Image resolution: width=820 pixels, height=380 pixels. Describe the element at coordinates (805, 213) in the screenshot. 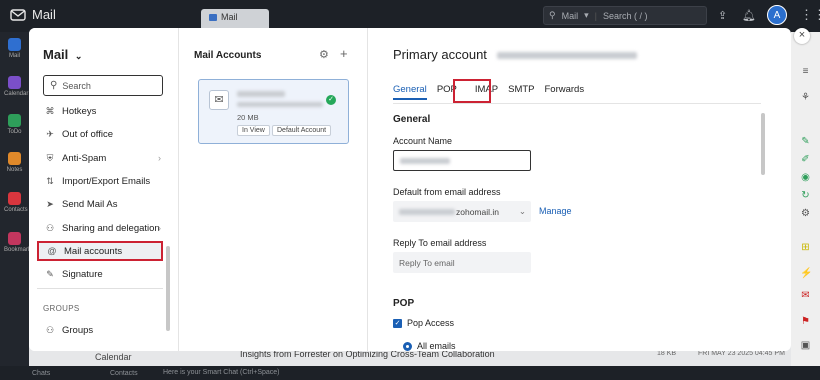

I see `settings-icon: ⚙` at that location.